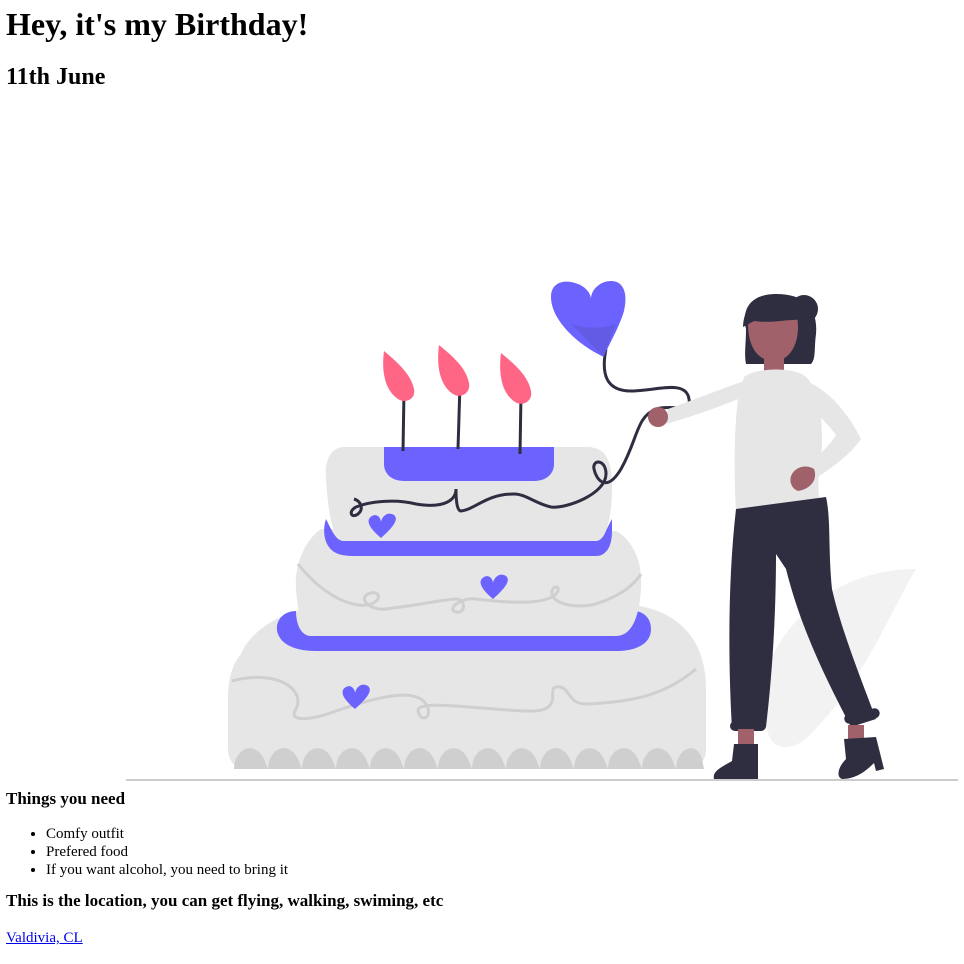 This screenshot has height=964, width=964. What do you see at coordinates (588, 319) in the screenshot?
I see `heart-balloon-icon` at bounding box center [588, 319].